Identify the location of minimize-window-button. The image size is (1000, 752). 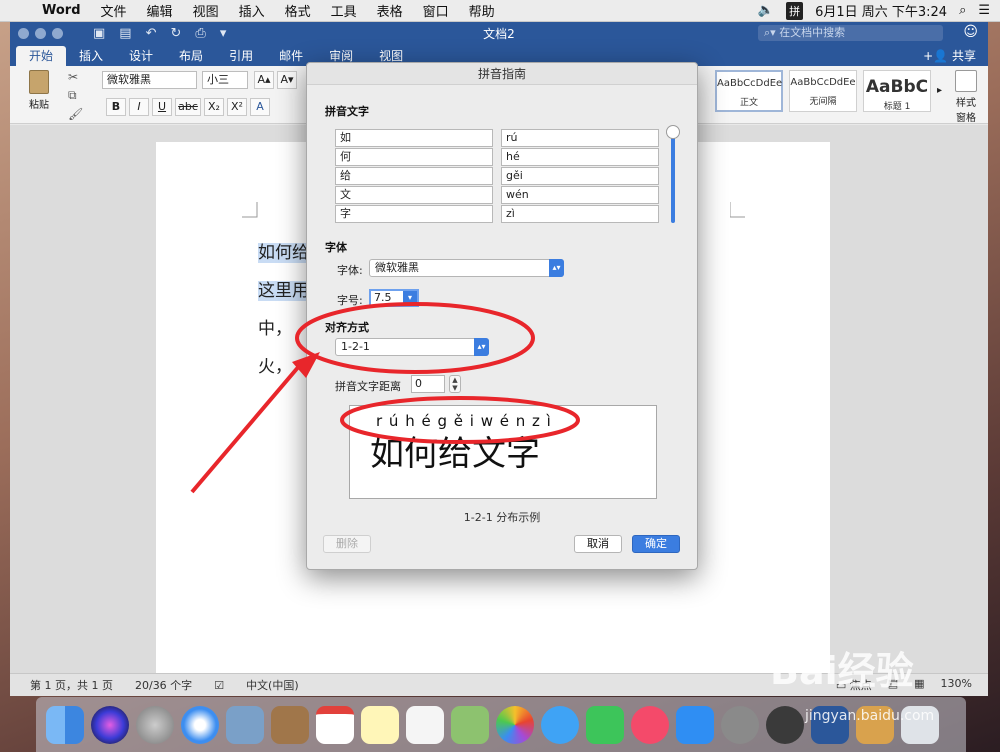
(40, 33).